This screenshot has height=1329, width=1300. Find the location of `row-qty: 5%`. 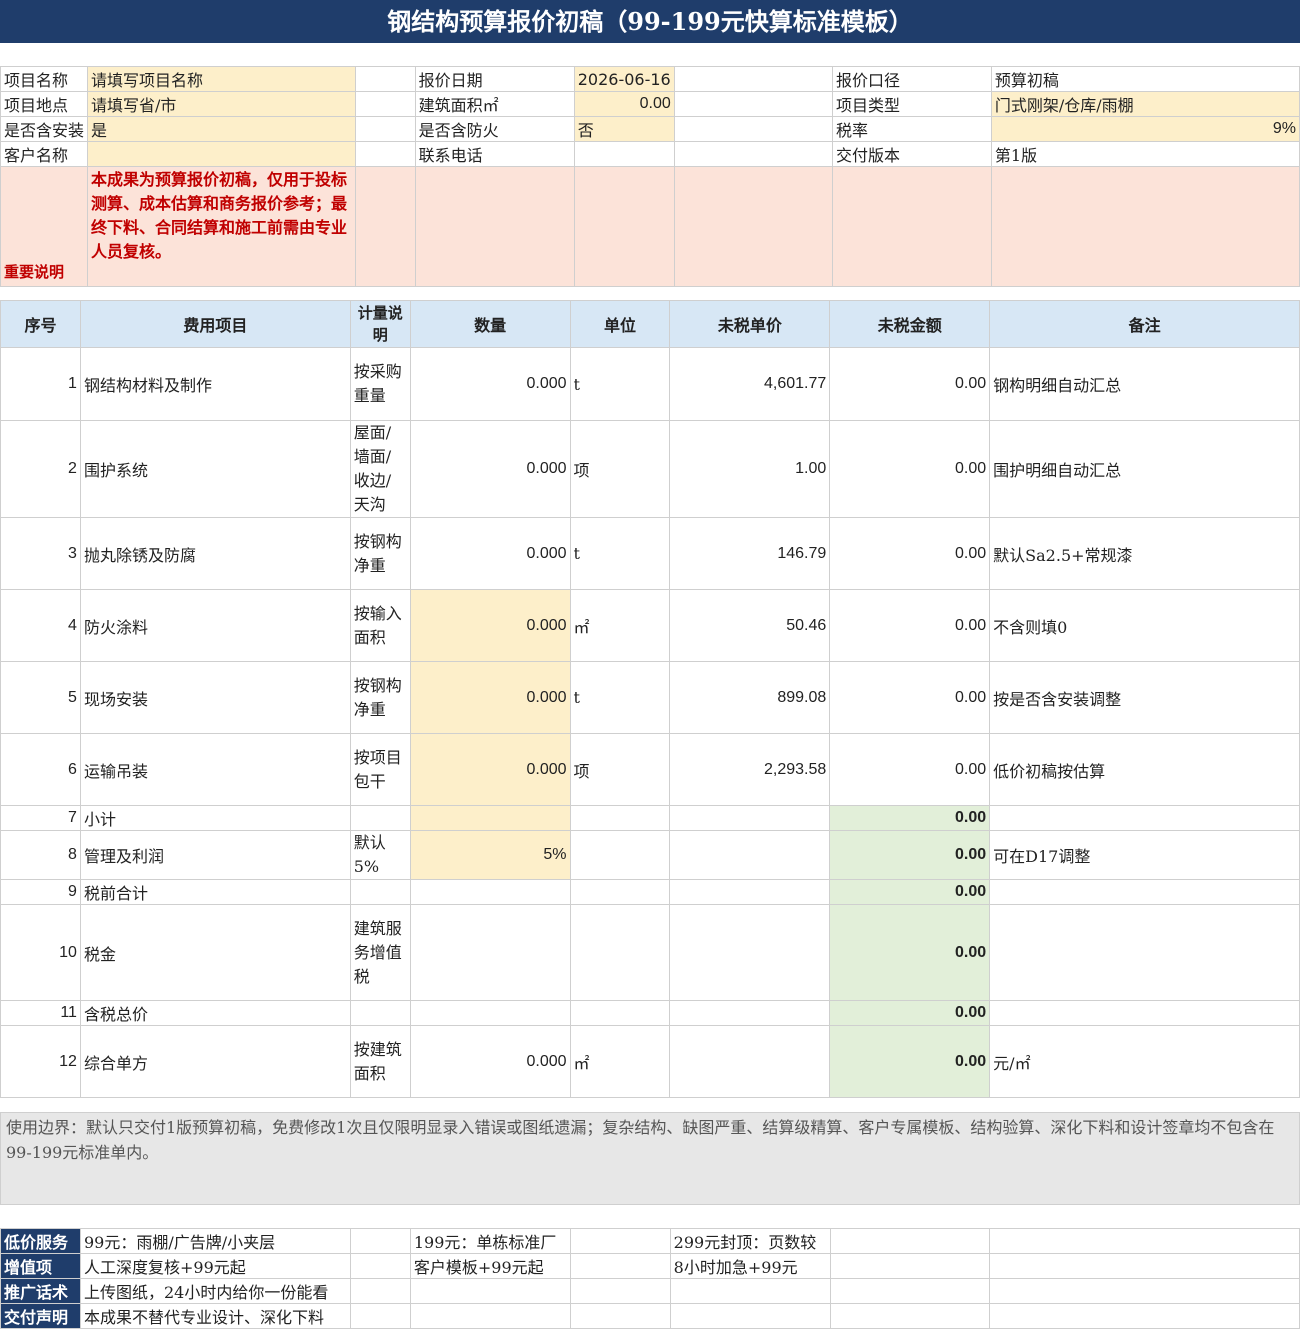

row-qty: 5% is located at coordinates (490, 855).